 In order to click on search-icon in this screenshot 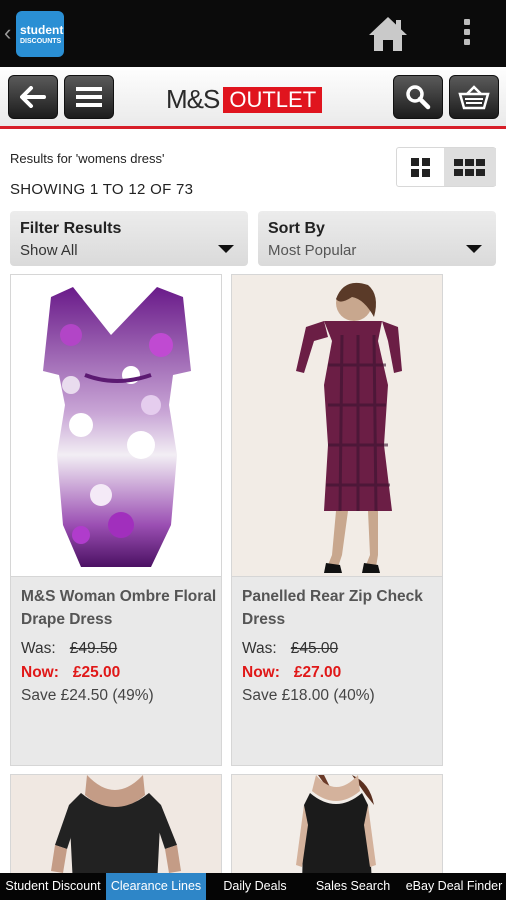, I will do `click(418, 97)`.